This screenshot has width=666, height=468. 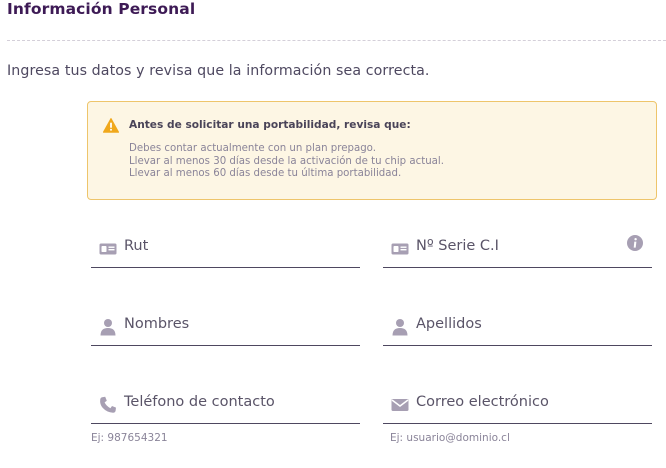 I want to click on correo-field: Correo electrónico, so click(x=517, y=405).